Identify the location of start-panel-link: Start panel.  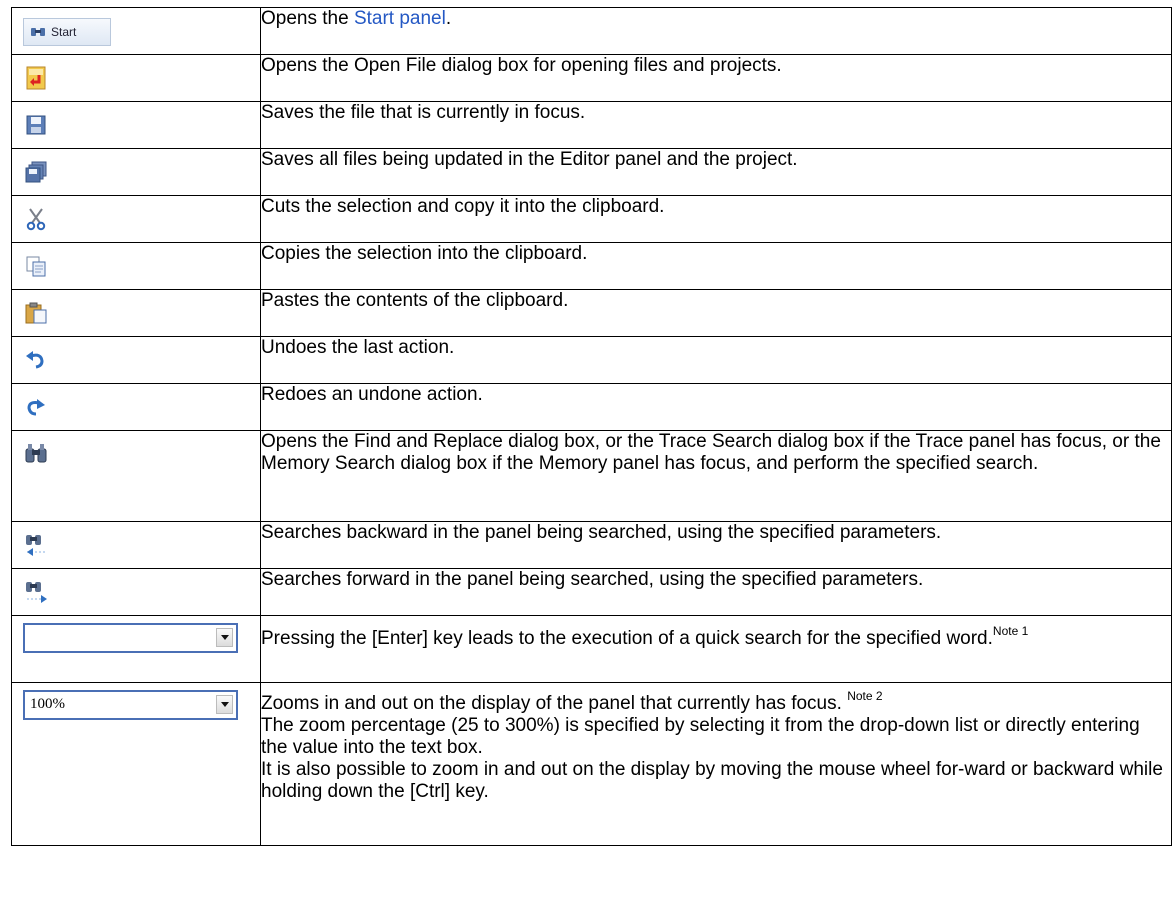
(400, 18).